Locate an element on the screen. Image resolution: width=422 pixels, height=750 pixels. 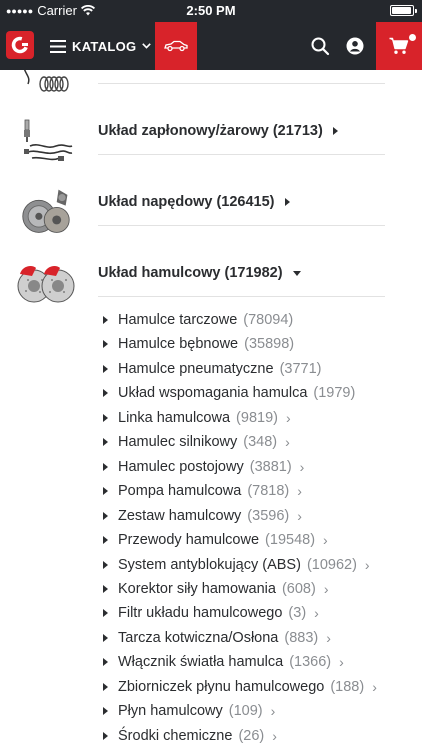
katalog-menu-button: KATALOG is located at coordinates (101, 46).